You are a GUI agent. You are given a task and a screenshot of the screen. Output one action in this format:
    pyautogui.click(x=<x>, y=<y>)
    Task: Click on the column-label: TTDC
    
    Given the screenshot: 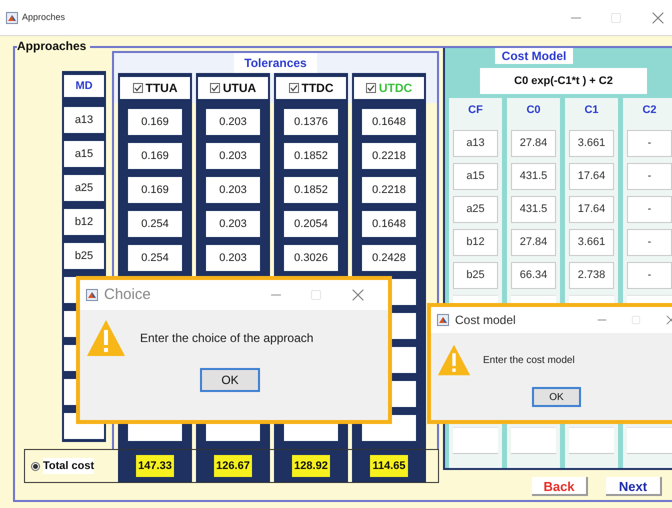 What is the action you would take?
    pyautogui.click(x=318, y=88)
    